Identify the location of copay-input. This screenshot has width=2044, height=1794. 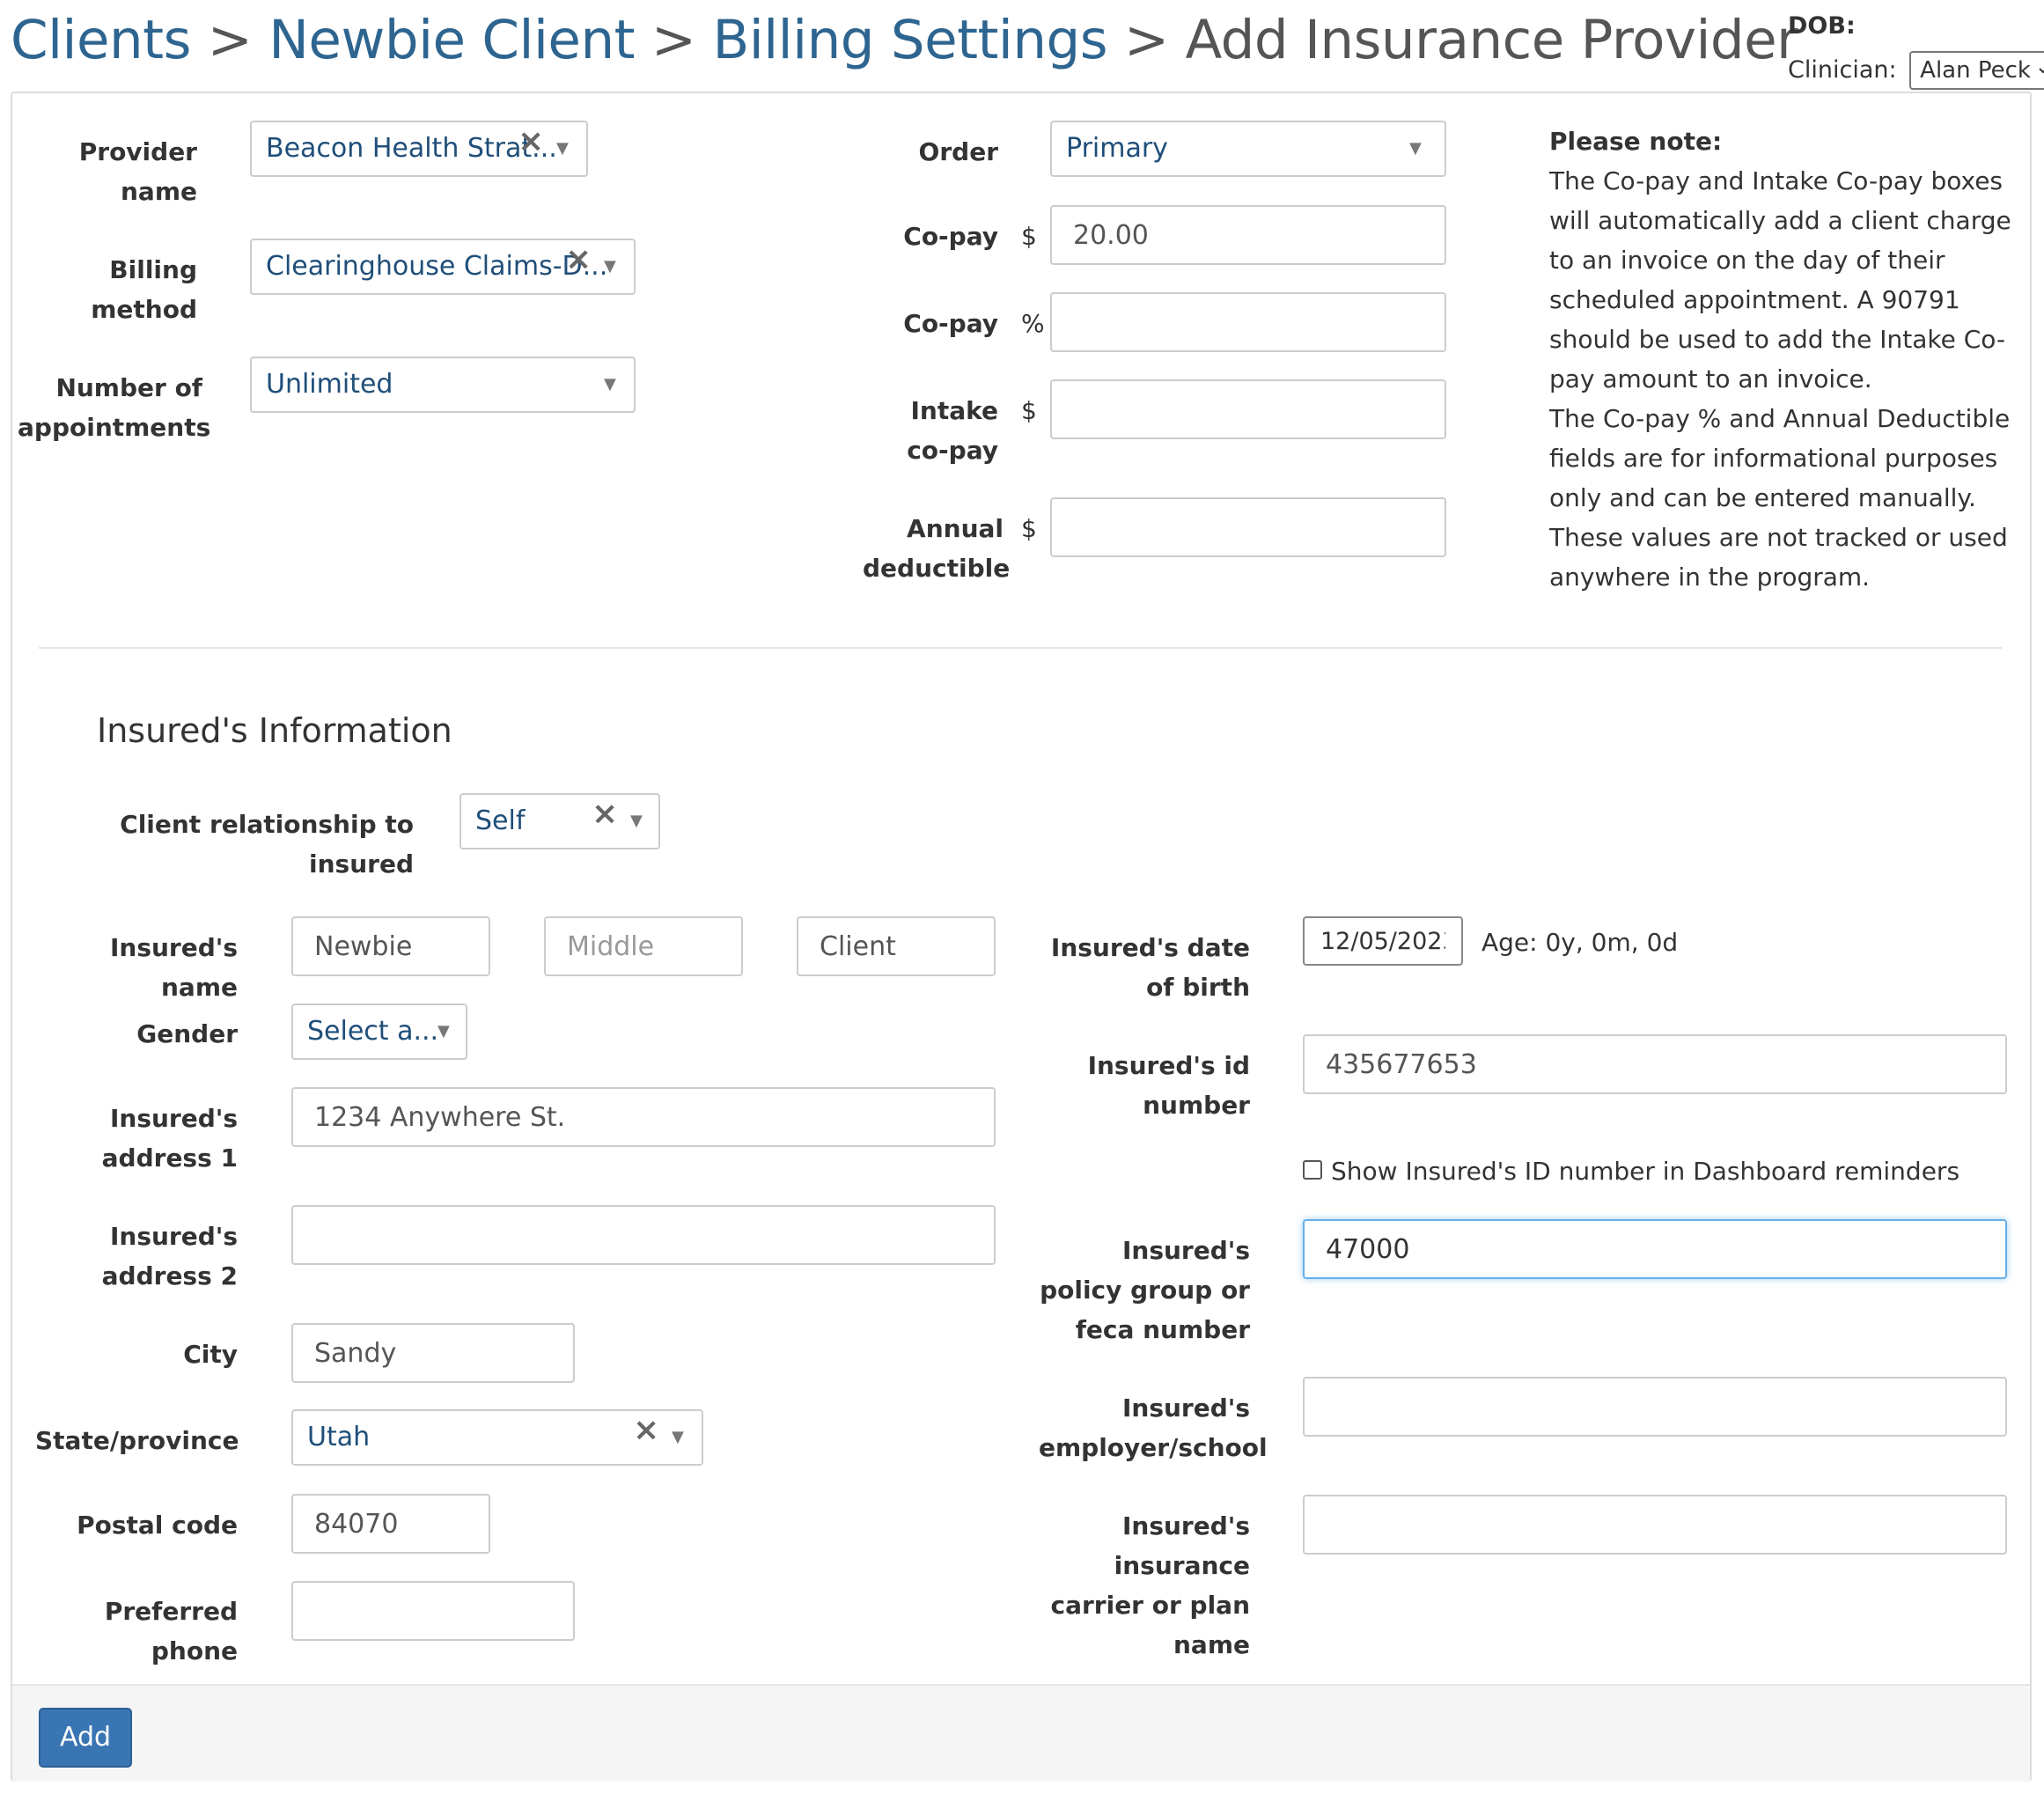
(1248, 235).